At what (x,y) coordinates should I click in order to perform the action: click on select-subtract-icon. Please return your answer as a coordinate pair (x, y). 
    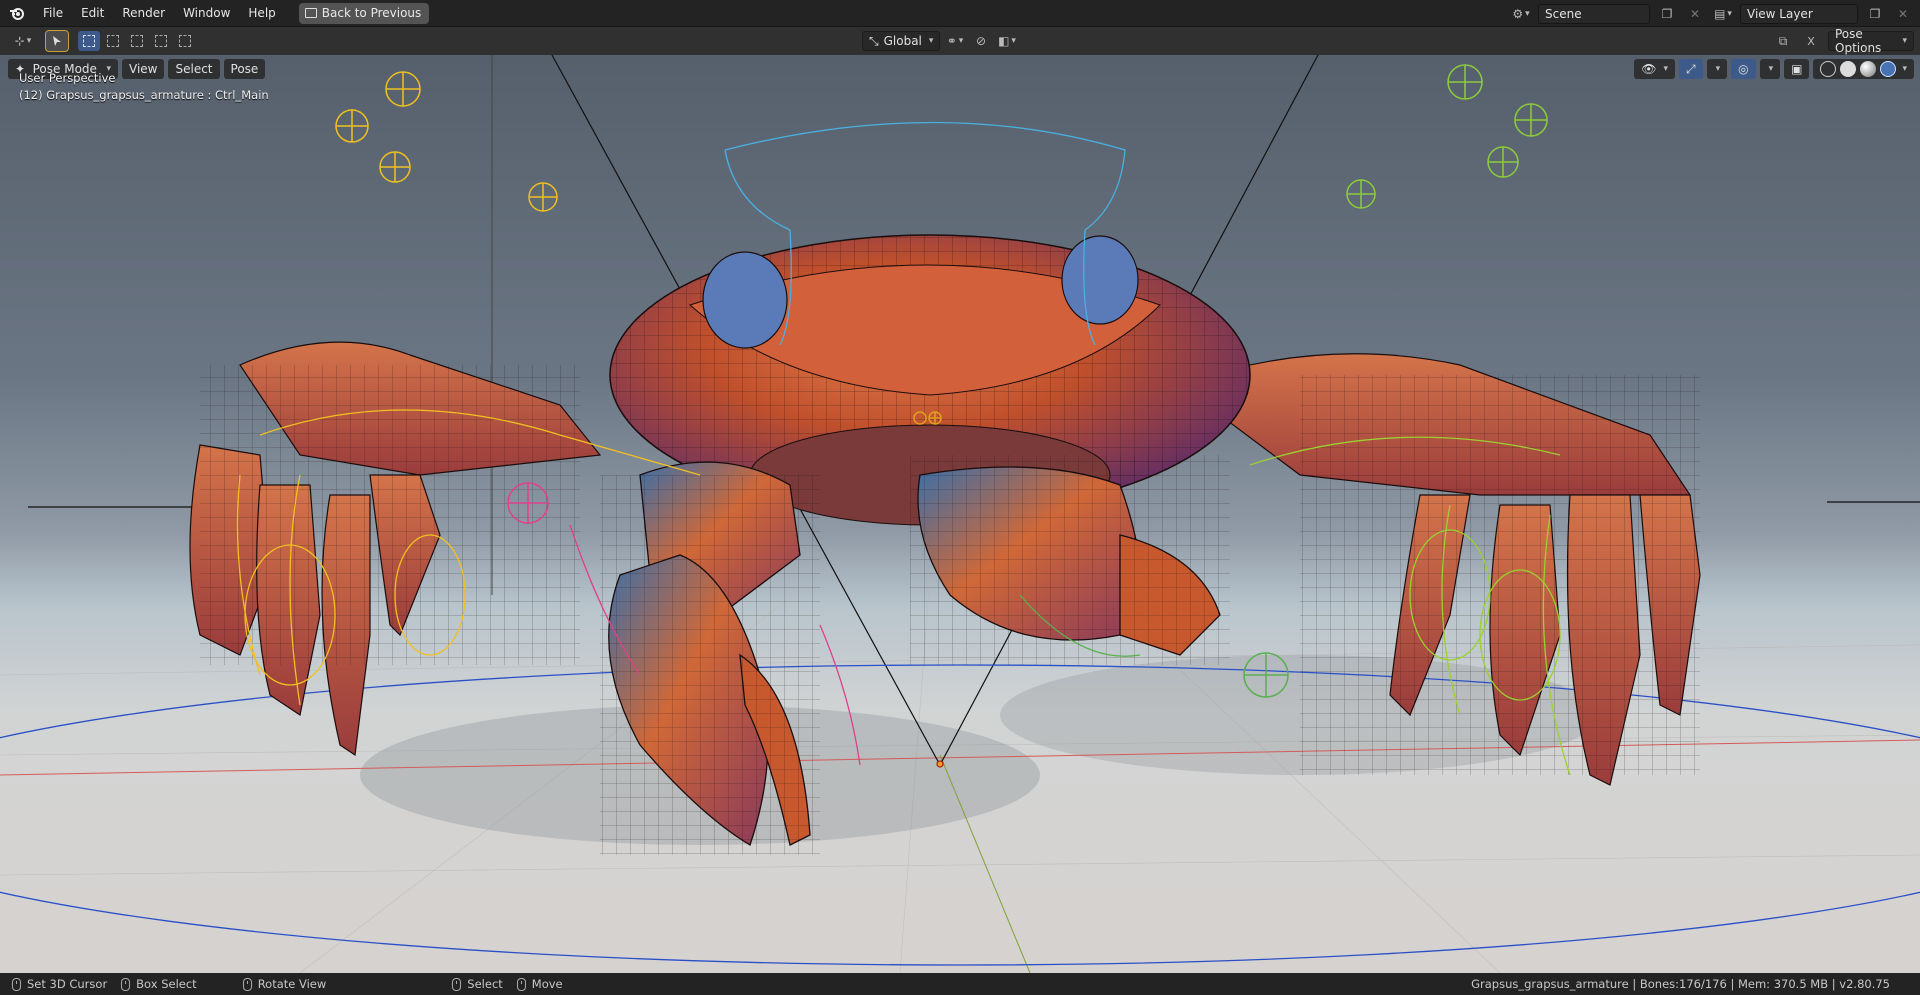
    Looking at the image, I should click on (137, 41).